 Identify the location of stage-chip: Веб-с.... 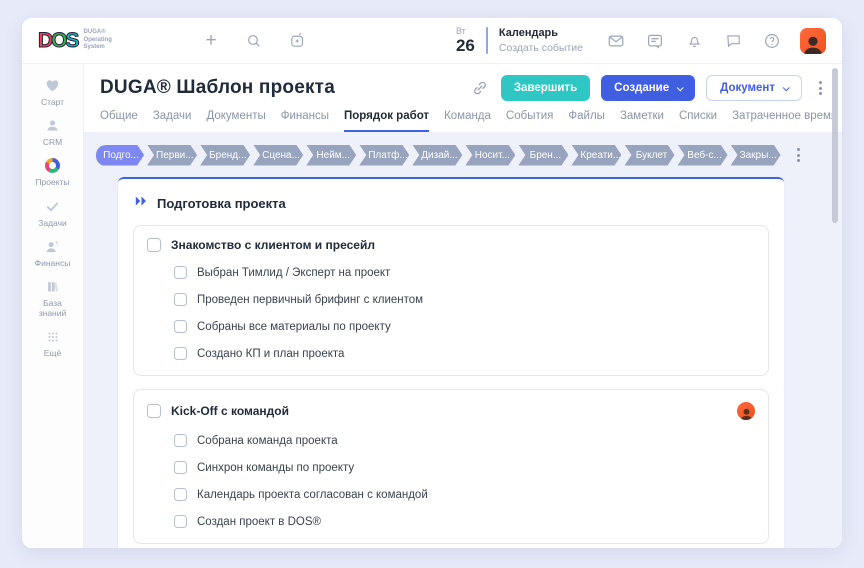
(703, 155).